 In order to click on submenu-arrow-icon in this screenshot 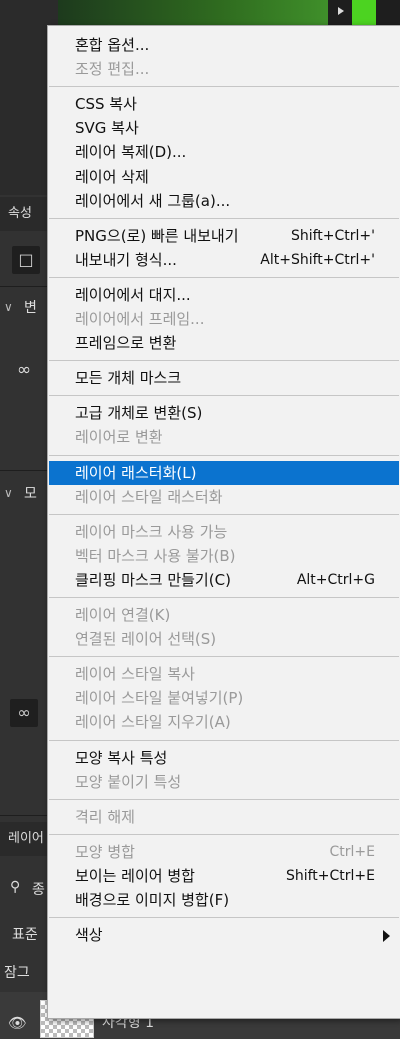, I will do `click(386, 936)`.